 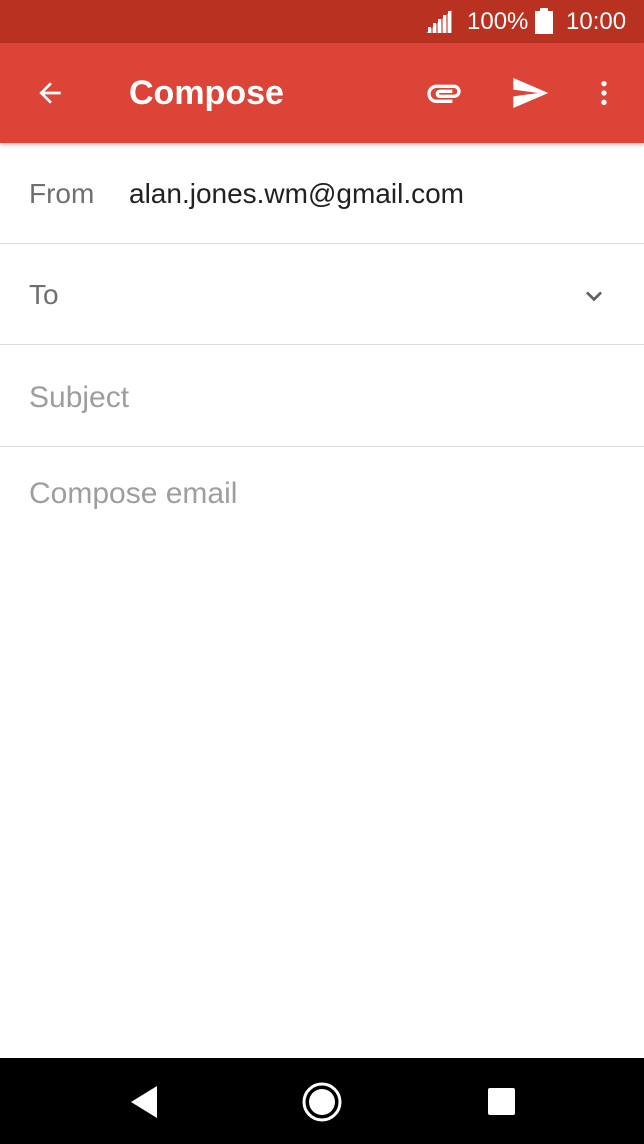 I want to click on send-icon, so click(x=531, y=93).